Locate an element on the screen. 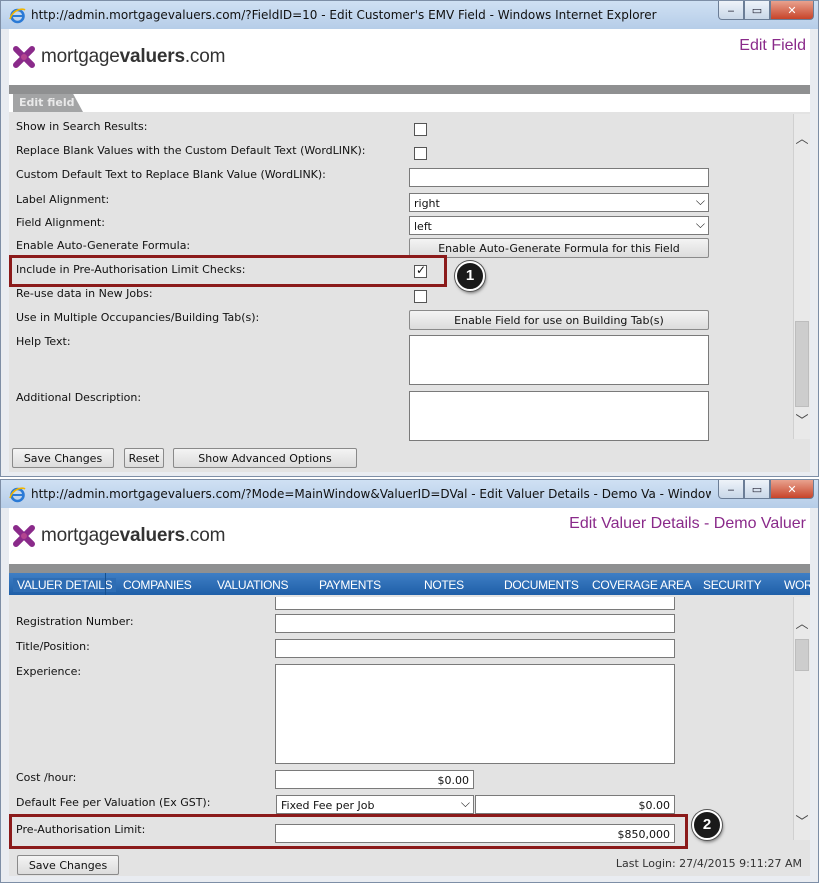  fee-amount-input: $0.00 is located at coordinates (575, 804).